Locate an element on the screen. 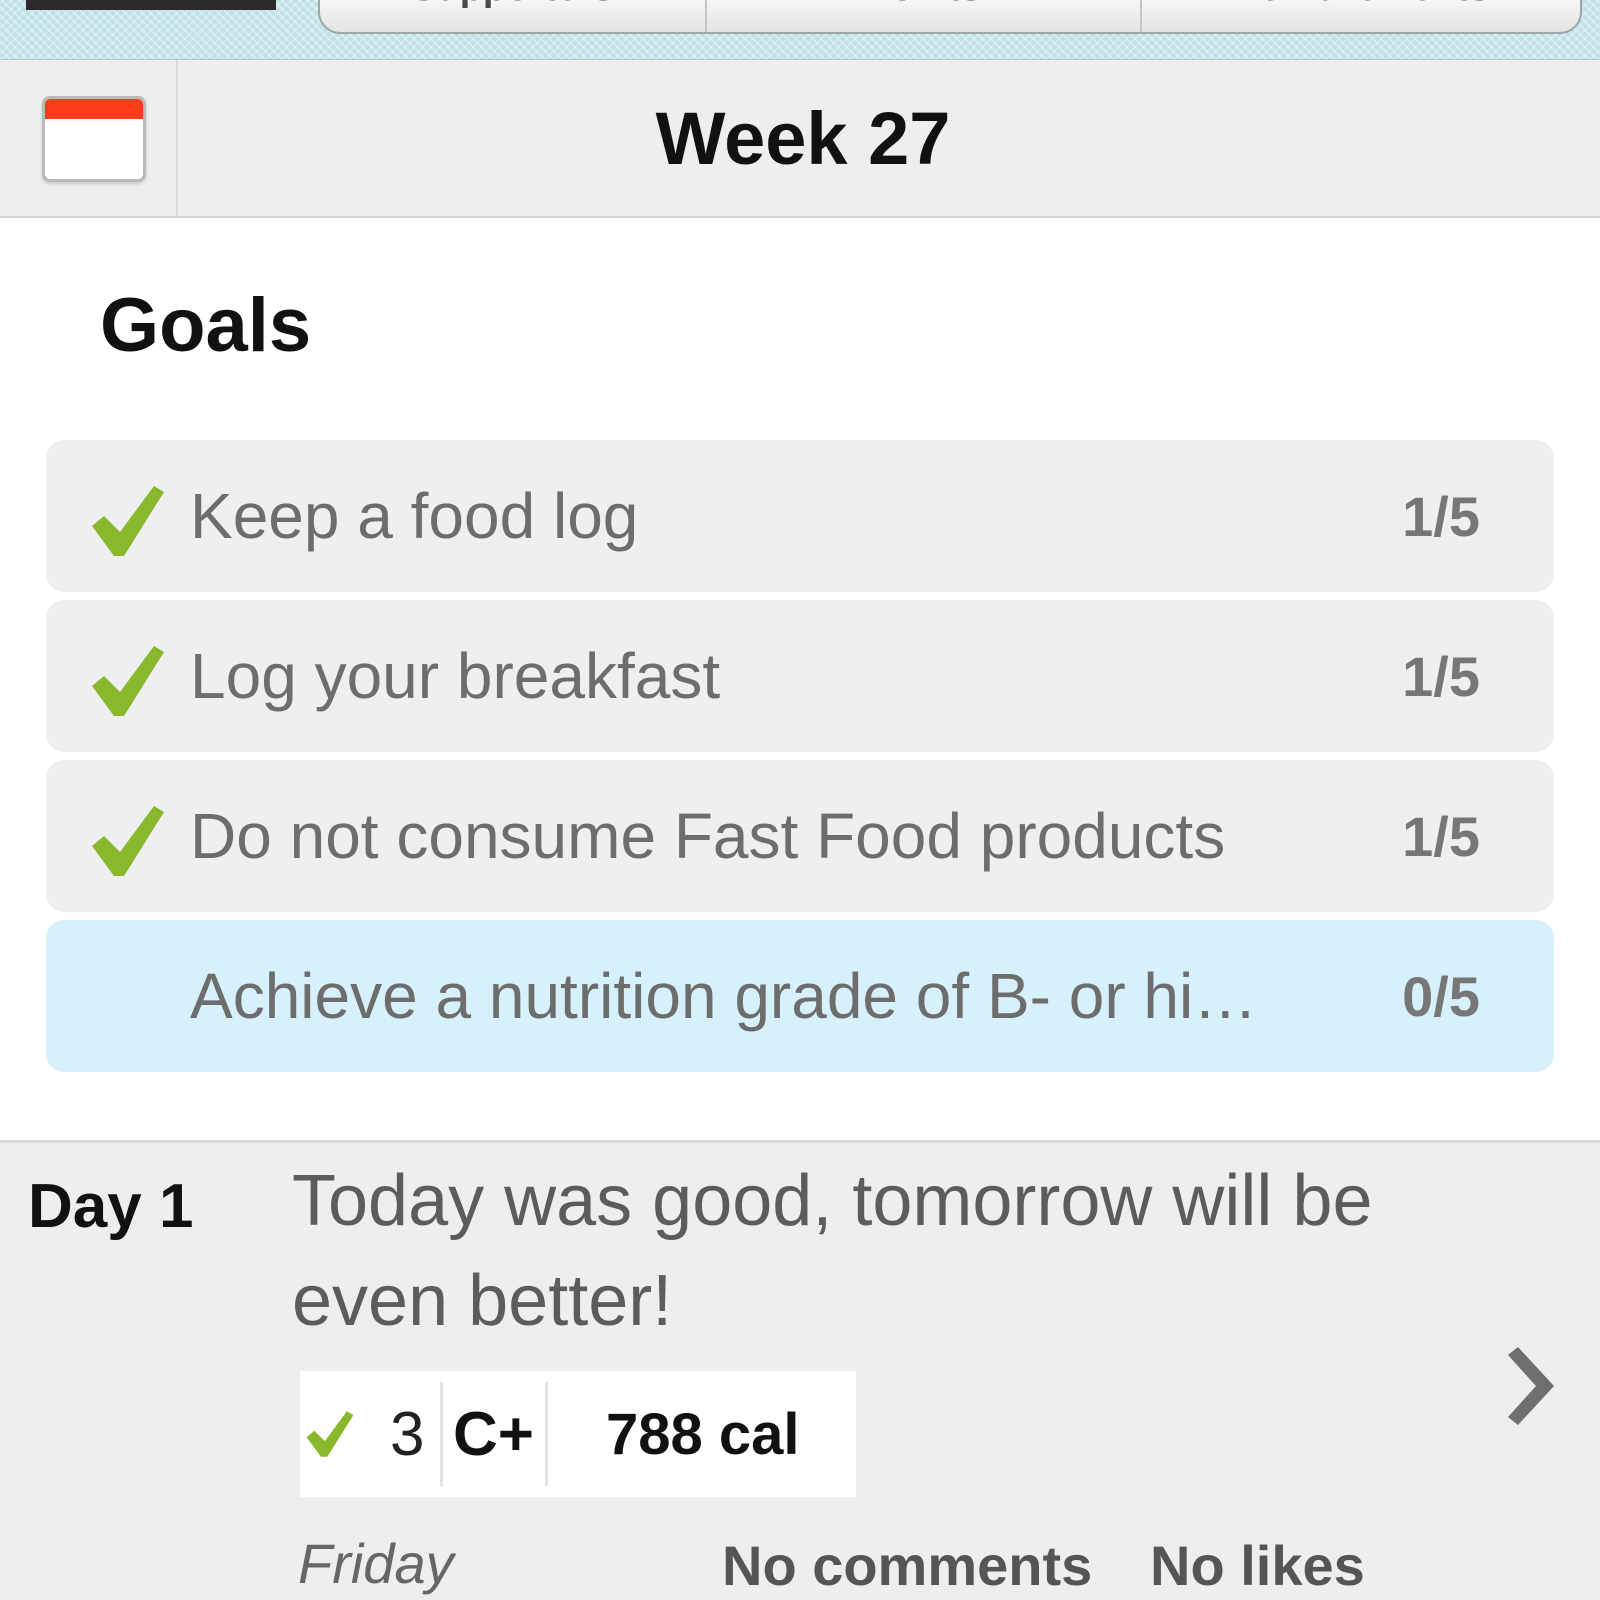 This screenshot has width=1600, height=1600. calendar-icon is located at coordinates (94, 139).